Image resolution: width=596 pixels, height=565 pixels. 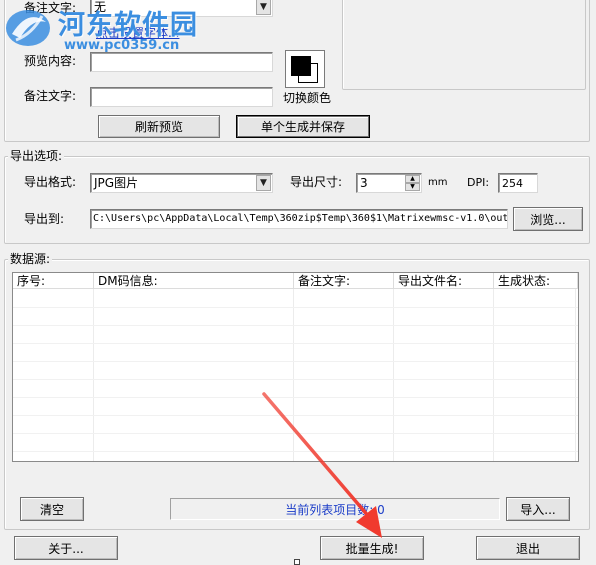 What do you see at coordinates (30, 259) in the screenshot?
I see `datasource-title: 数据源:` at bounding box center [30, 259].